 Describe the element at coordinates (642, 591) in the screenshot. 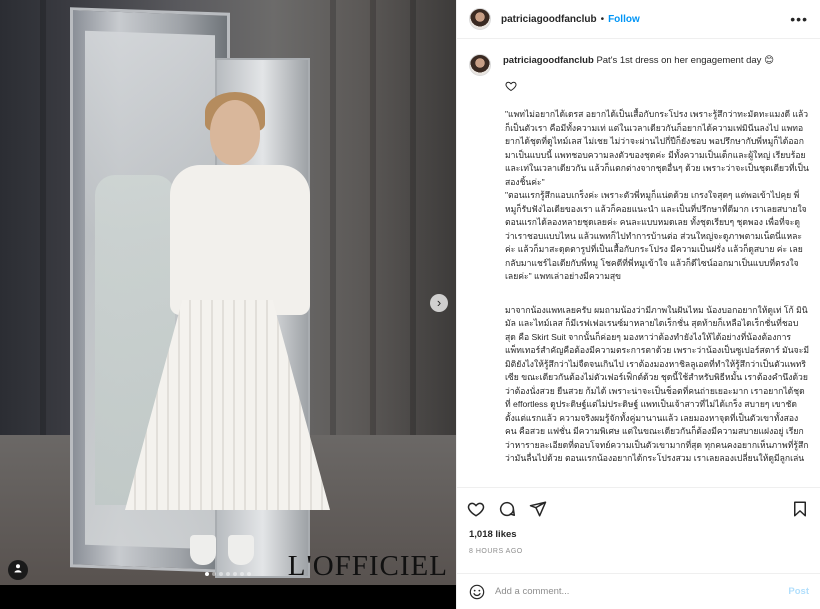

I see `comment-input` at that location.